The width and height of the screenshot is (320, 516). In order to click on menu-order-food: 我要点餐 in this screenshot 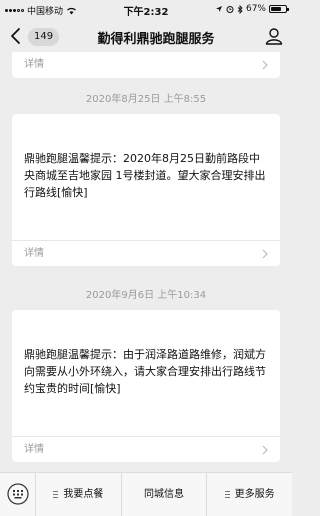, I will do `click(79, 494)`.